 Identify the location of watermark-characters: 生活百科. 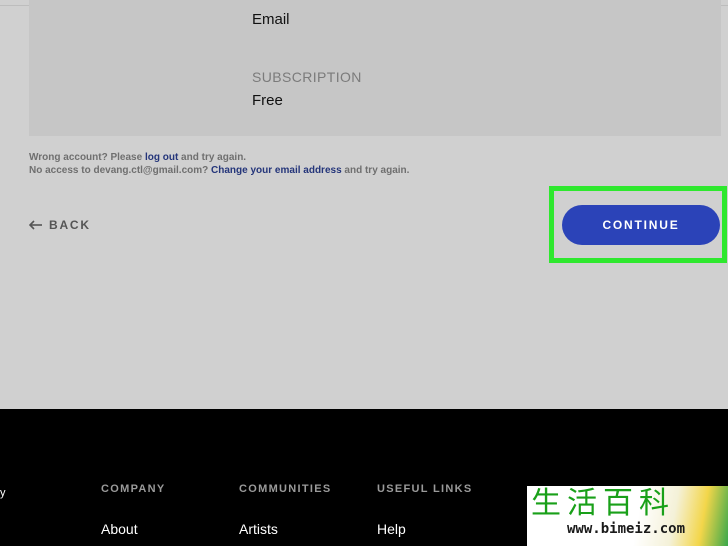
(603, 503).